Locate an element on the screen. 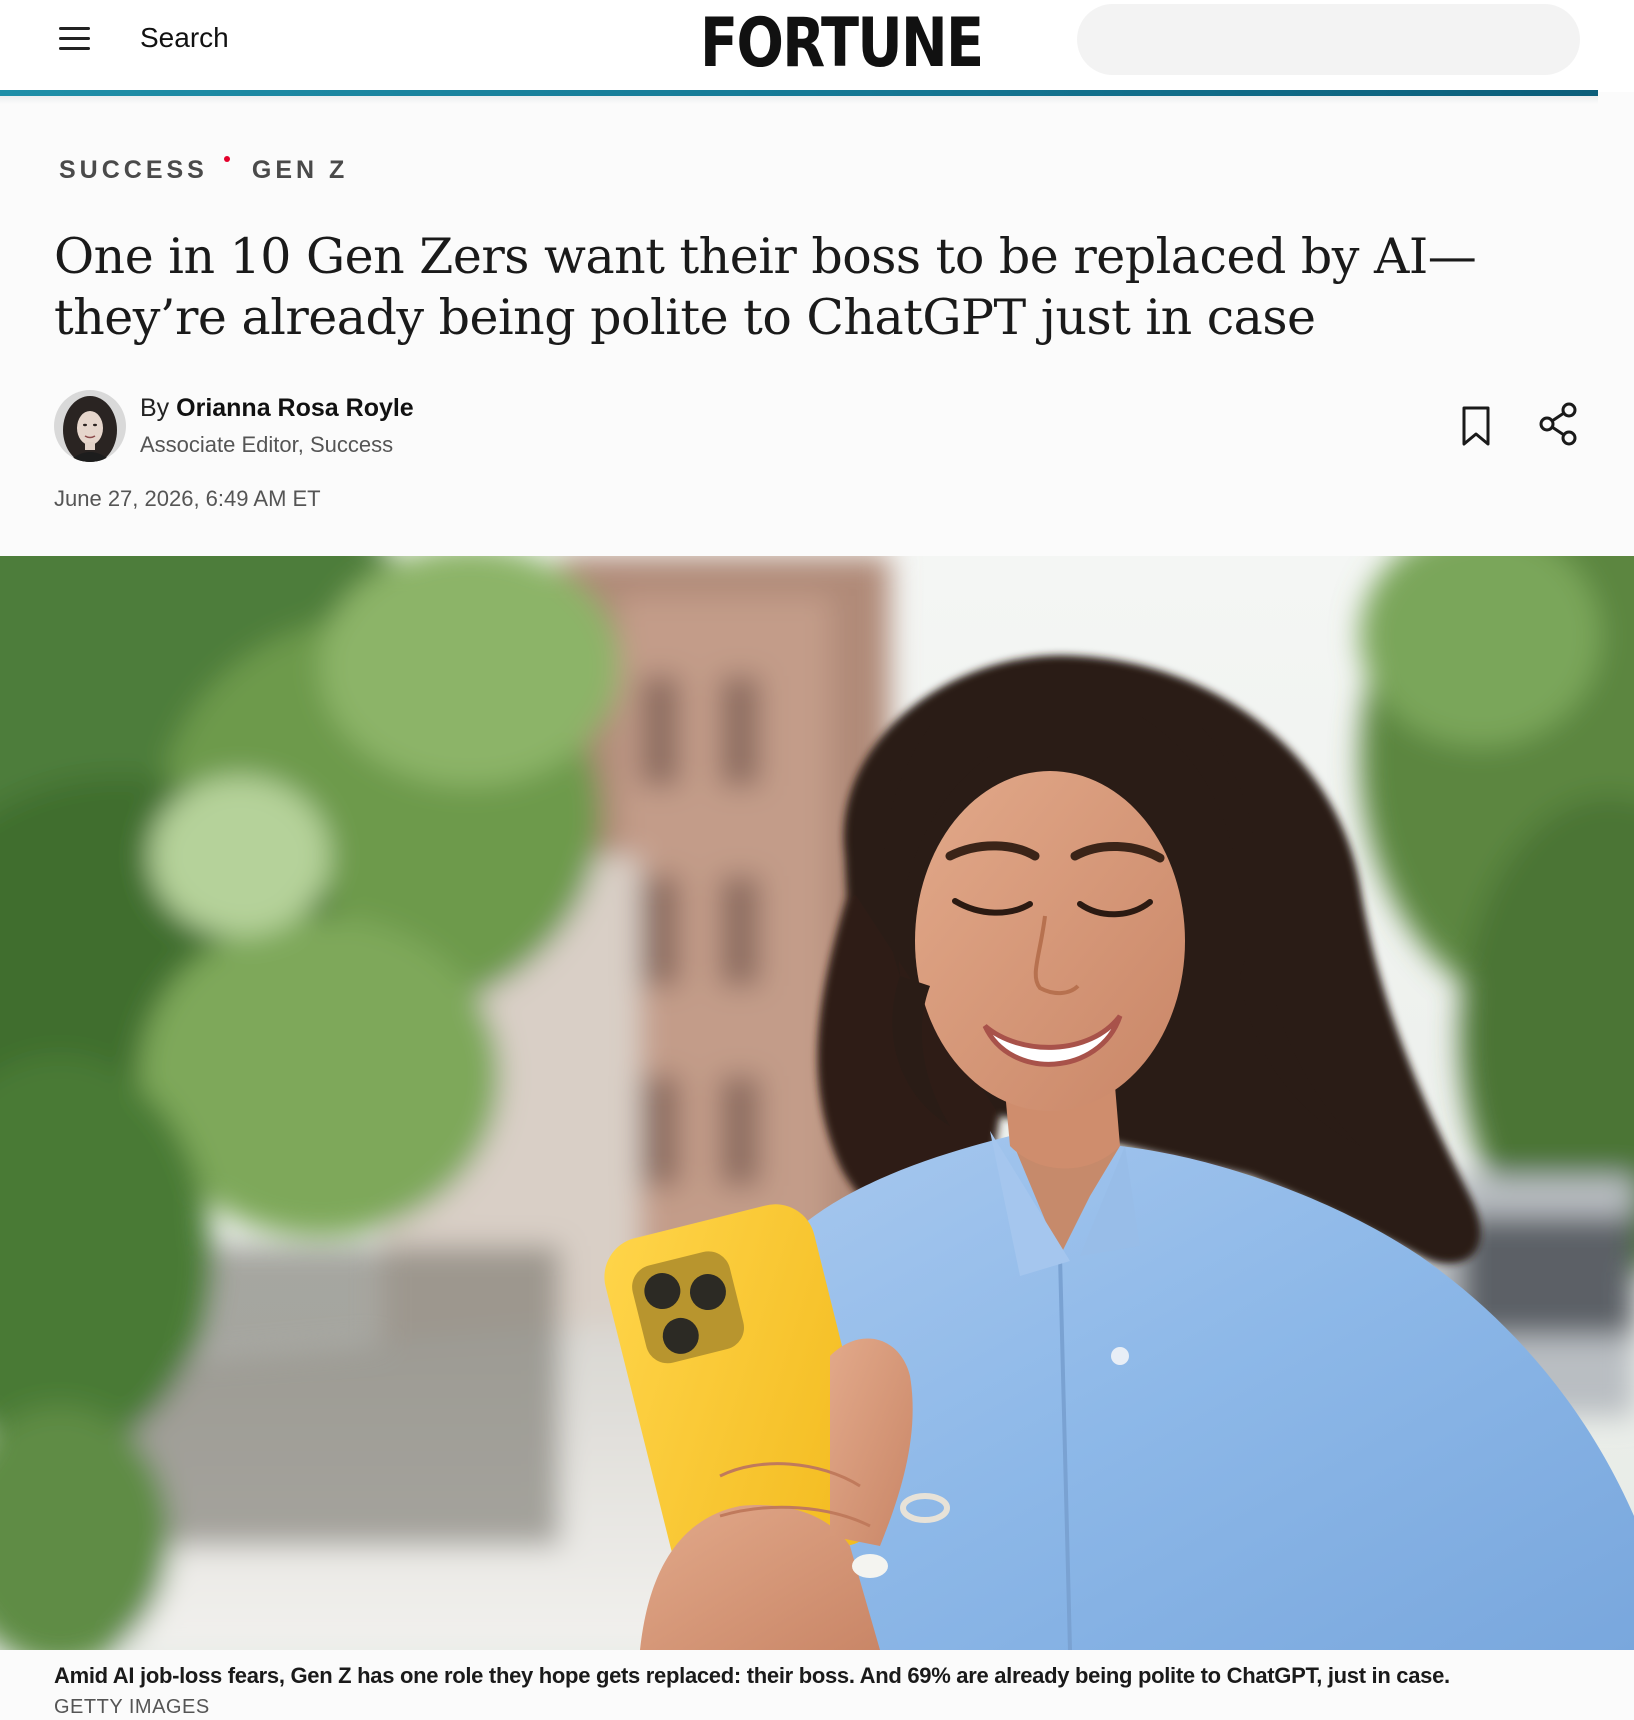 The height and width of the screenshot is (1720, 1634). section-tags: SUCCESS GEN Z is located at coordinates (203, 170).